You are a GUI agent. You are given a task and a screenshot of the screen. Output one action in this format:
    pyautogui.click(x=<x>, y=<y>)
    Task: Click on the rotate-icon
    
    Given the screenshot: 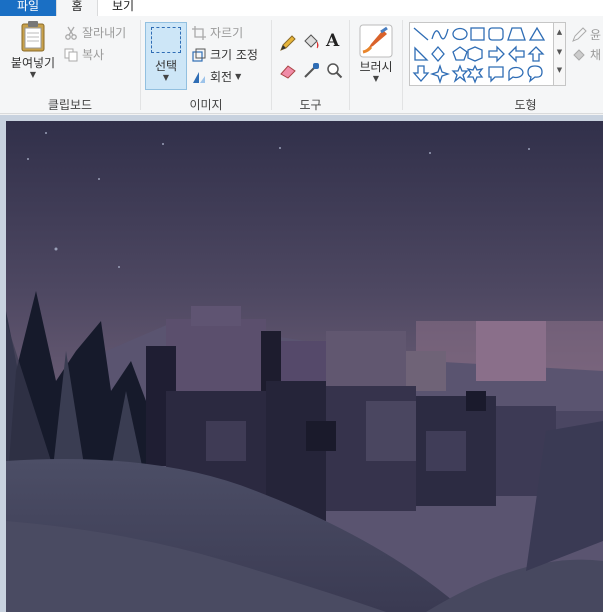 What is the action you would take?
    pyautogui.click(x=199, y=77)
    